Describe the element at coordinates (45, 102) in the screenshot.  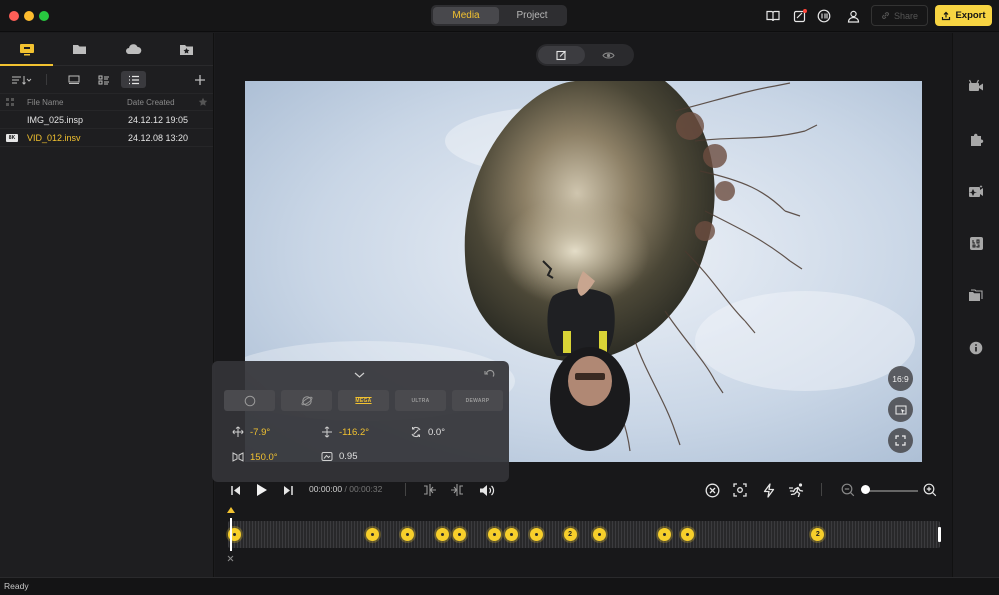
I see `column-file-name: File Name` at that location.